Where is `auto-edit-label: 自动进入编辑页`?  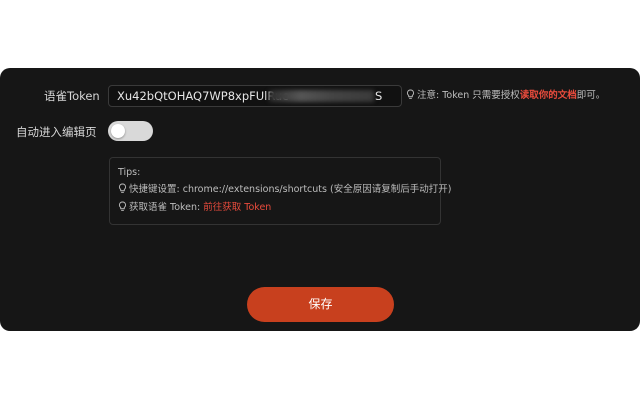 auto-edit-label: 自动进入编辑页 is located at coordinates (56, 132).